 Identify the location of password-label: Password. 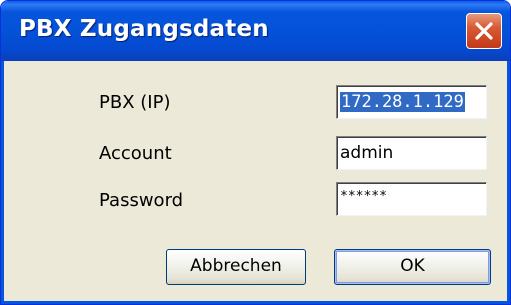
(141, 200).